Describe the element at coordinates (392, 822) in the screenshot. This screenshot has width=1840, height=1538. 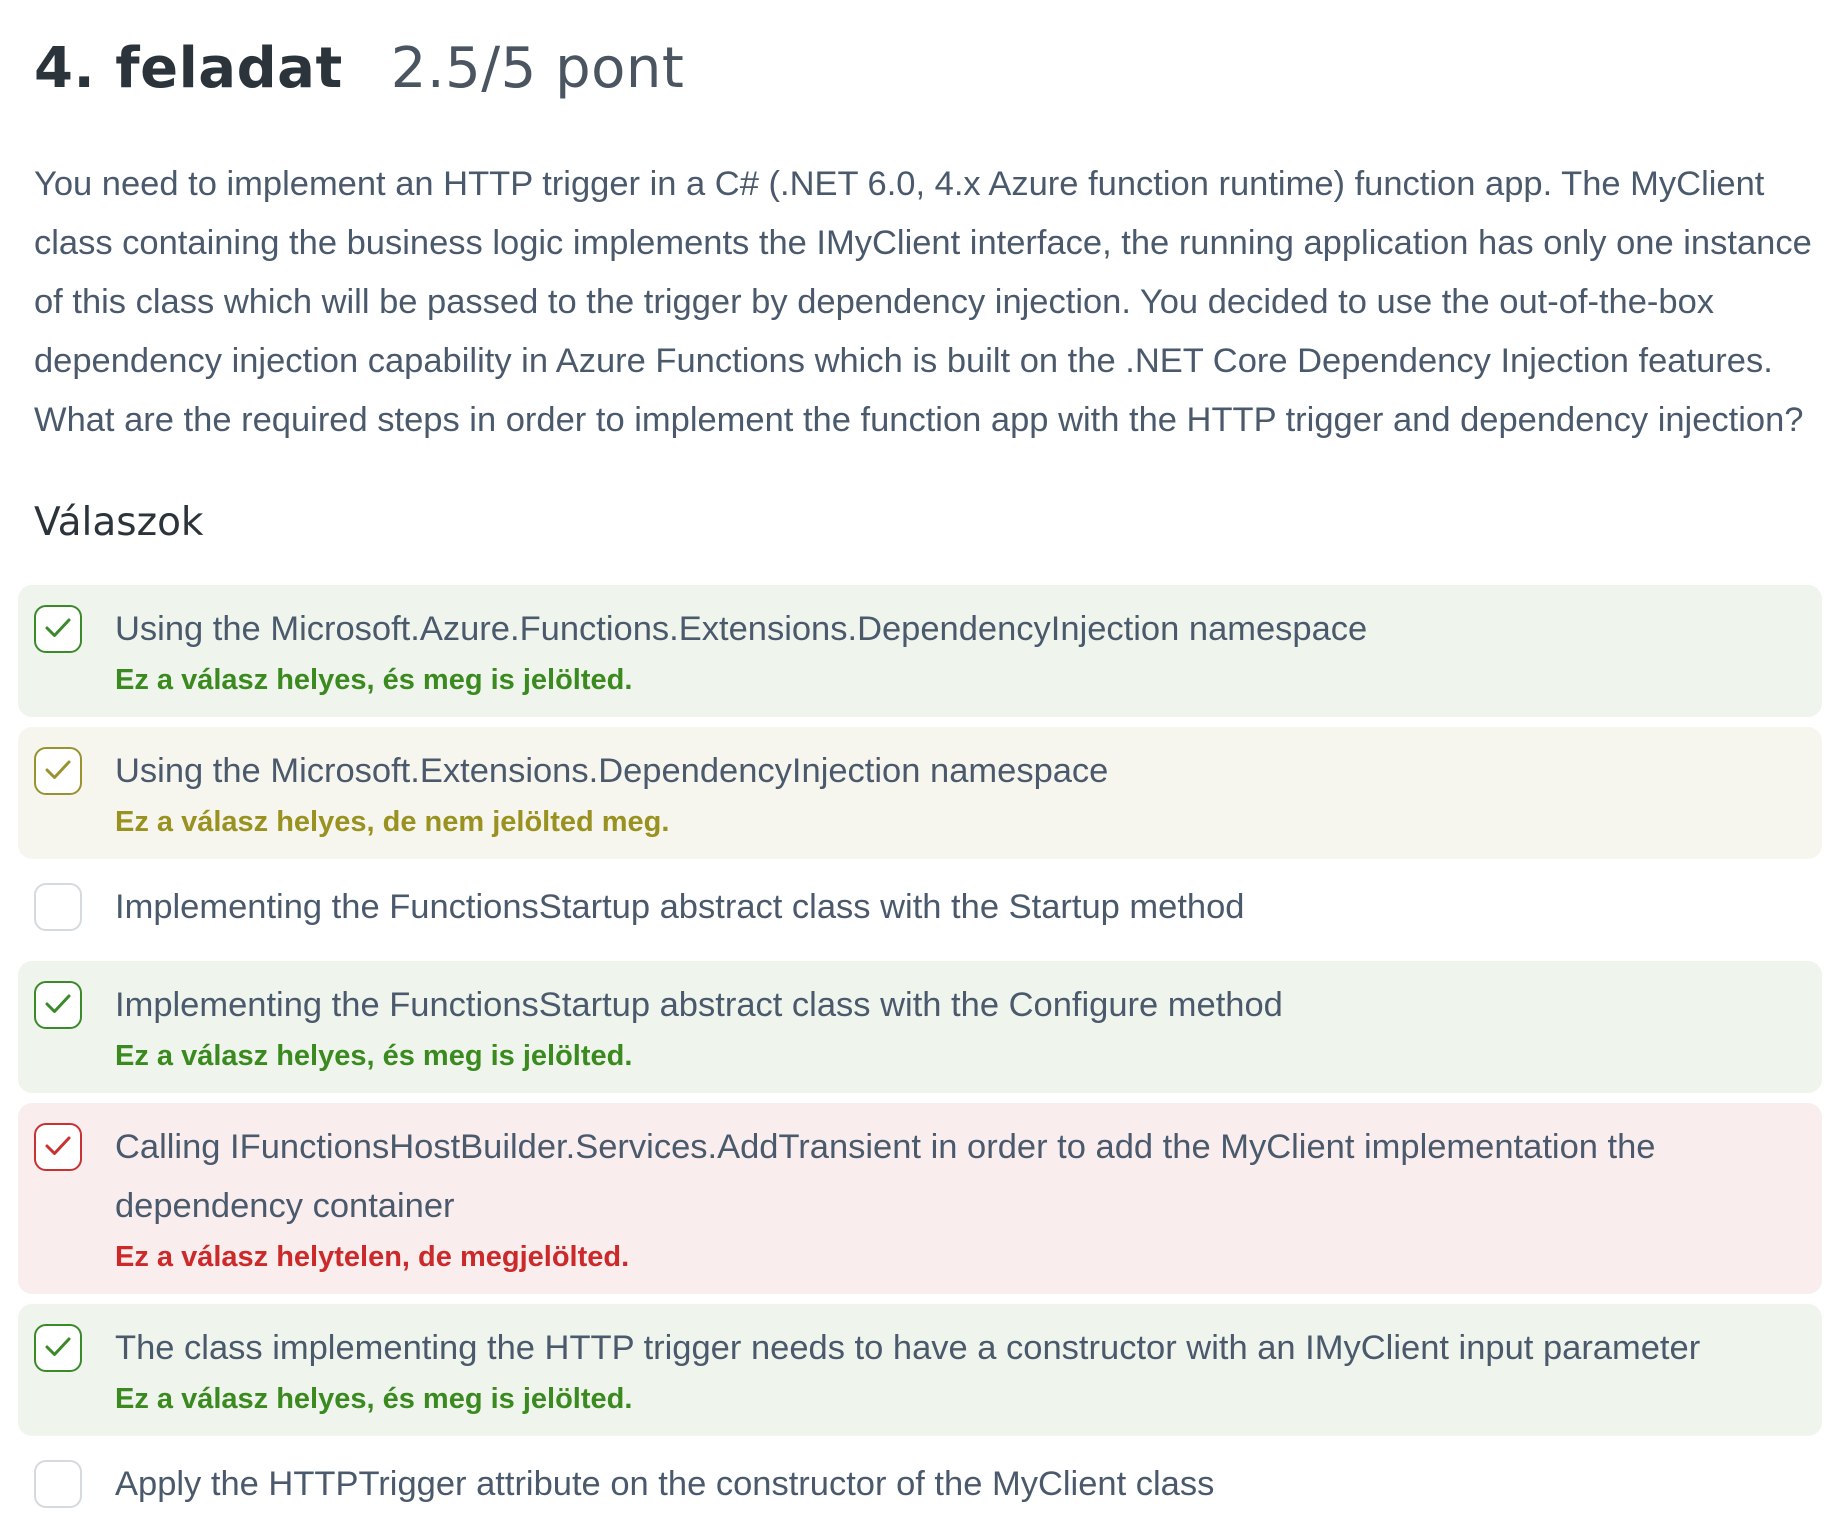
I see `answer-feedback: Ez a válasz helyes, de nem jelölted meg.` at that location.